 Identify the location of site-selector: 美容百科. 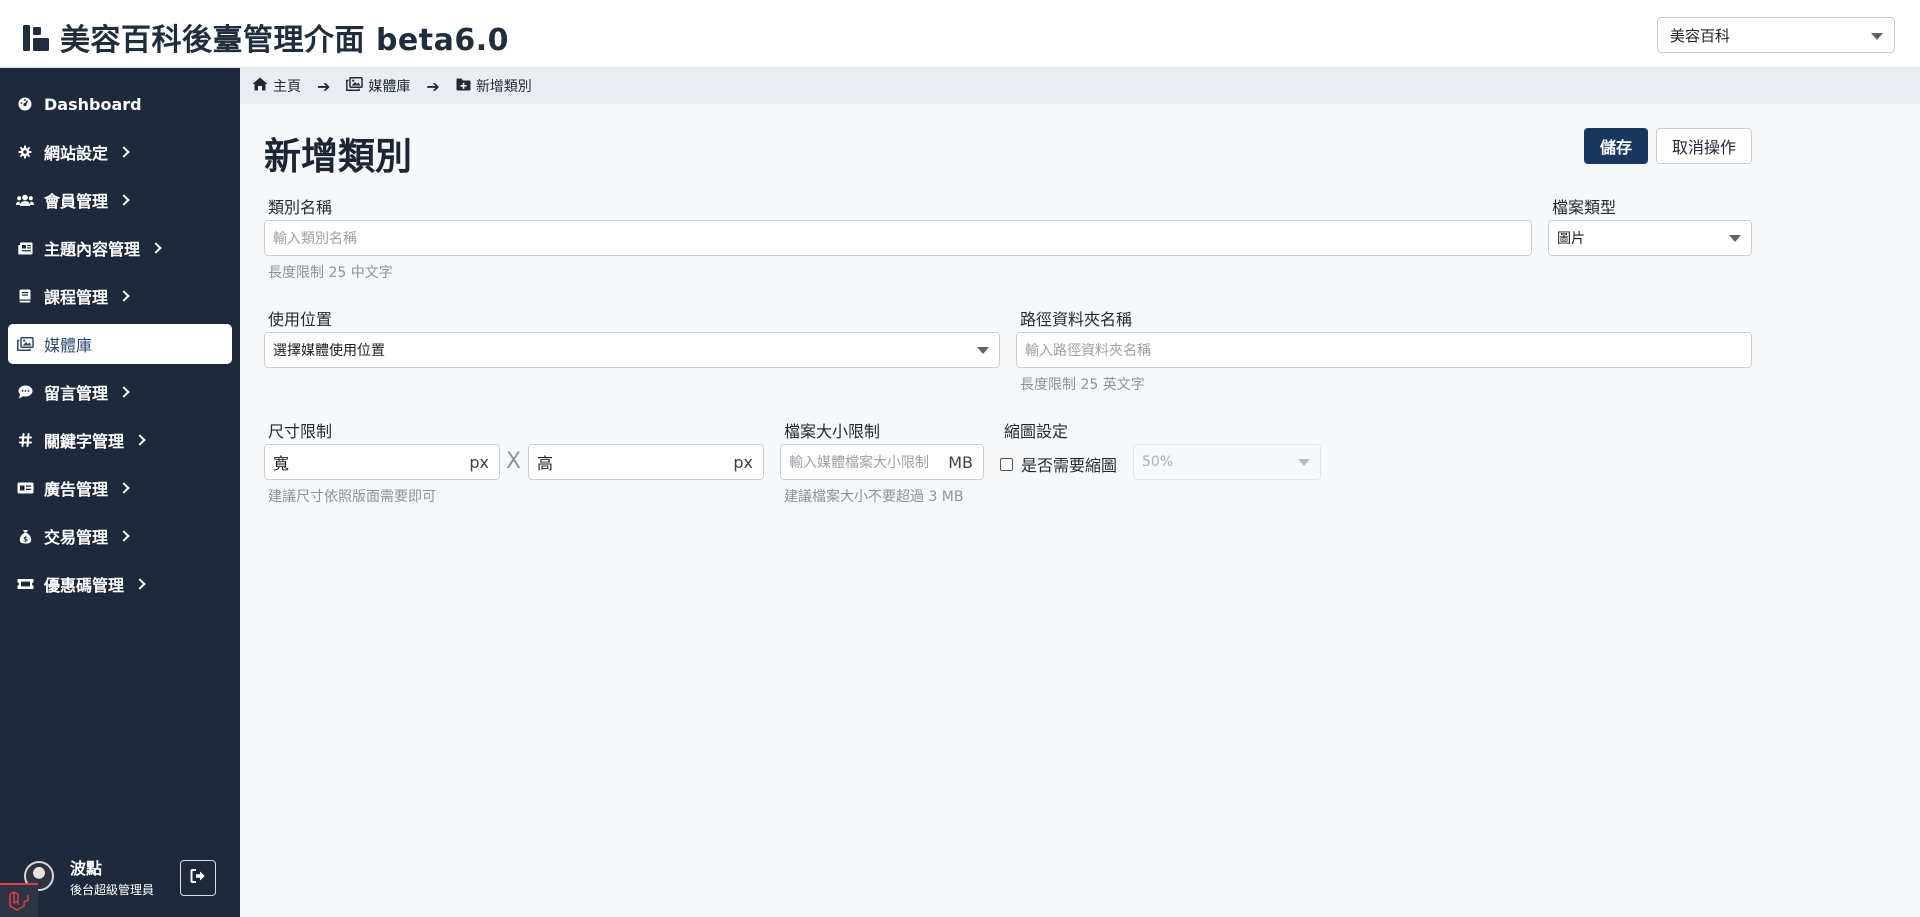
(1776, 35).